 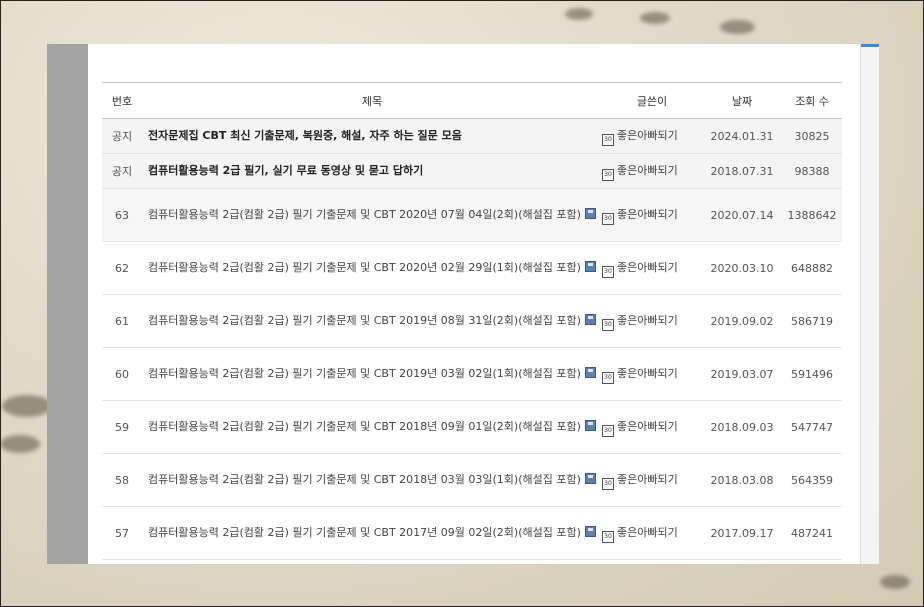 I want to click on table-header-row: 번호 제목 글쓴이 날짜 조회 수, so click(x=472, y=100).